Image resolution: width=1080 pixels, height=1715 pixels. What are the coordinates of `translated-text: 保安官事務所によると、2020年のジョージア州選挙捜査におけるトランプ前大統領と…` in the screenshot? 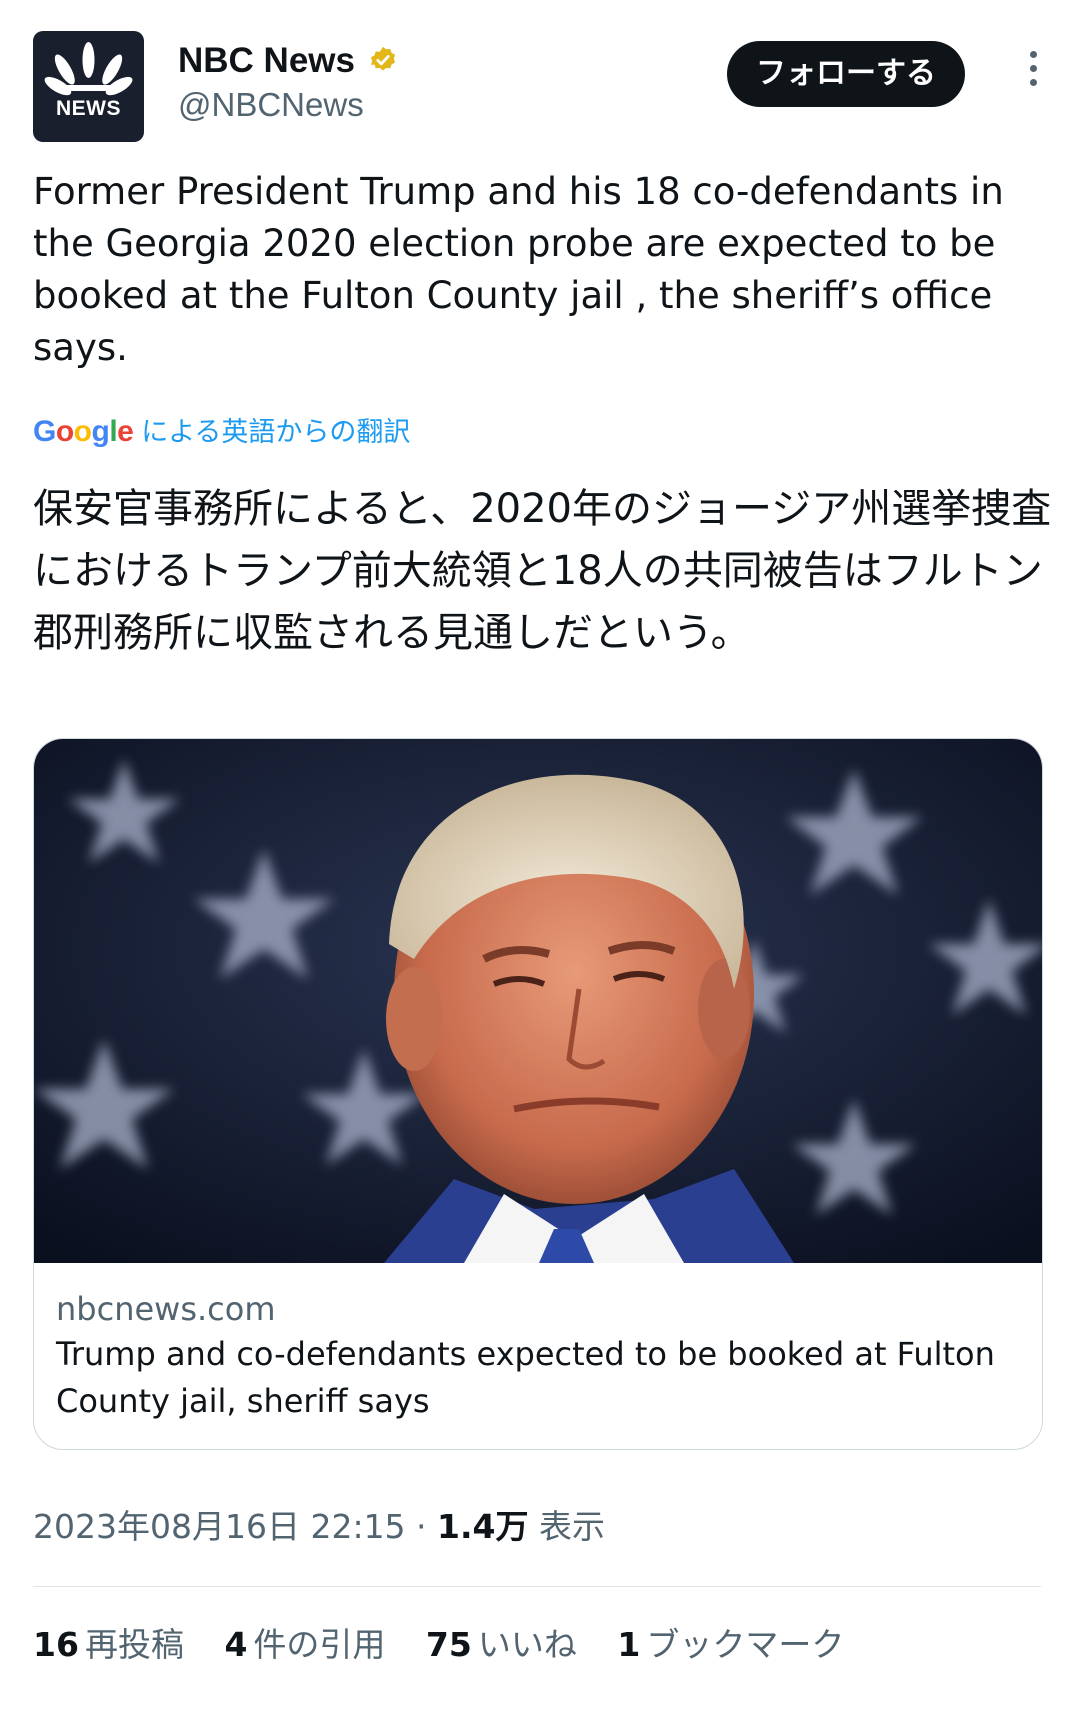 It's located at (542, 571).